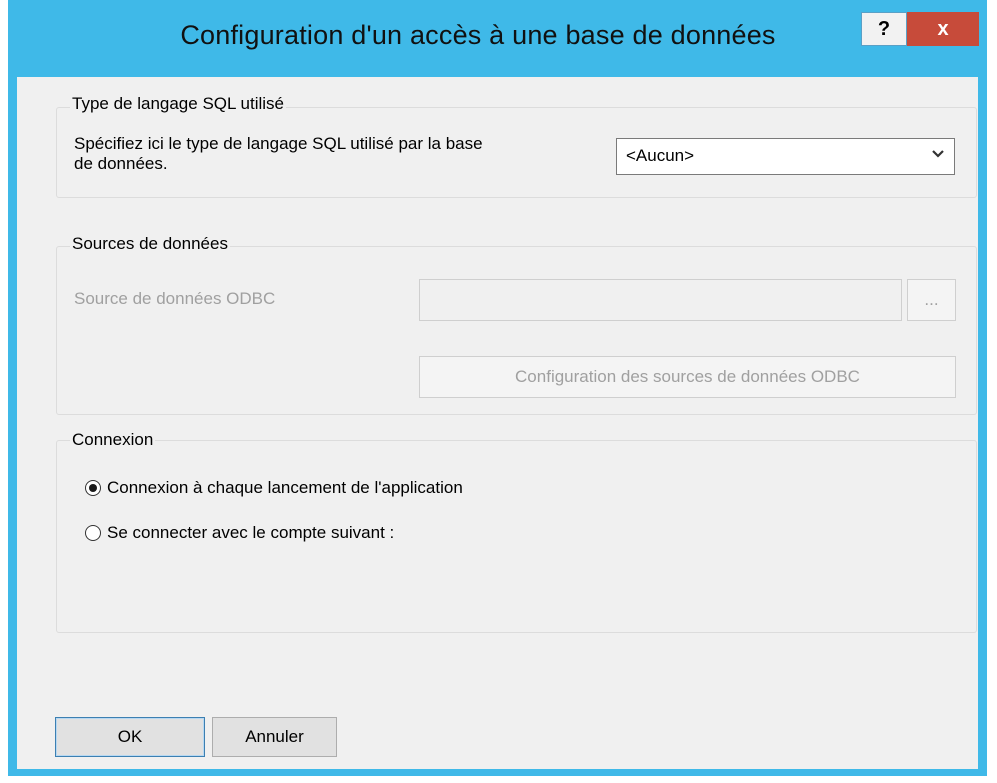 The height and width of the screenshot is (783, 997). I want to click on radio-selected-icon, so click(93, 488).